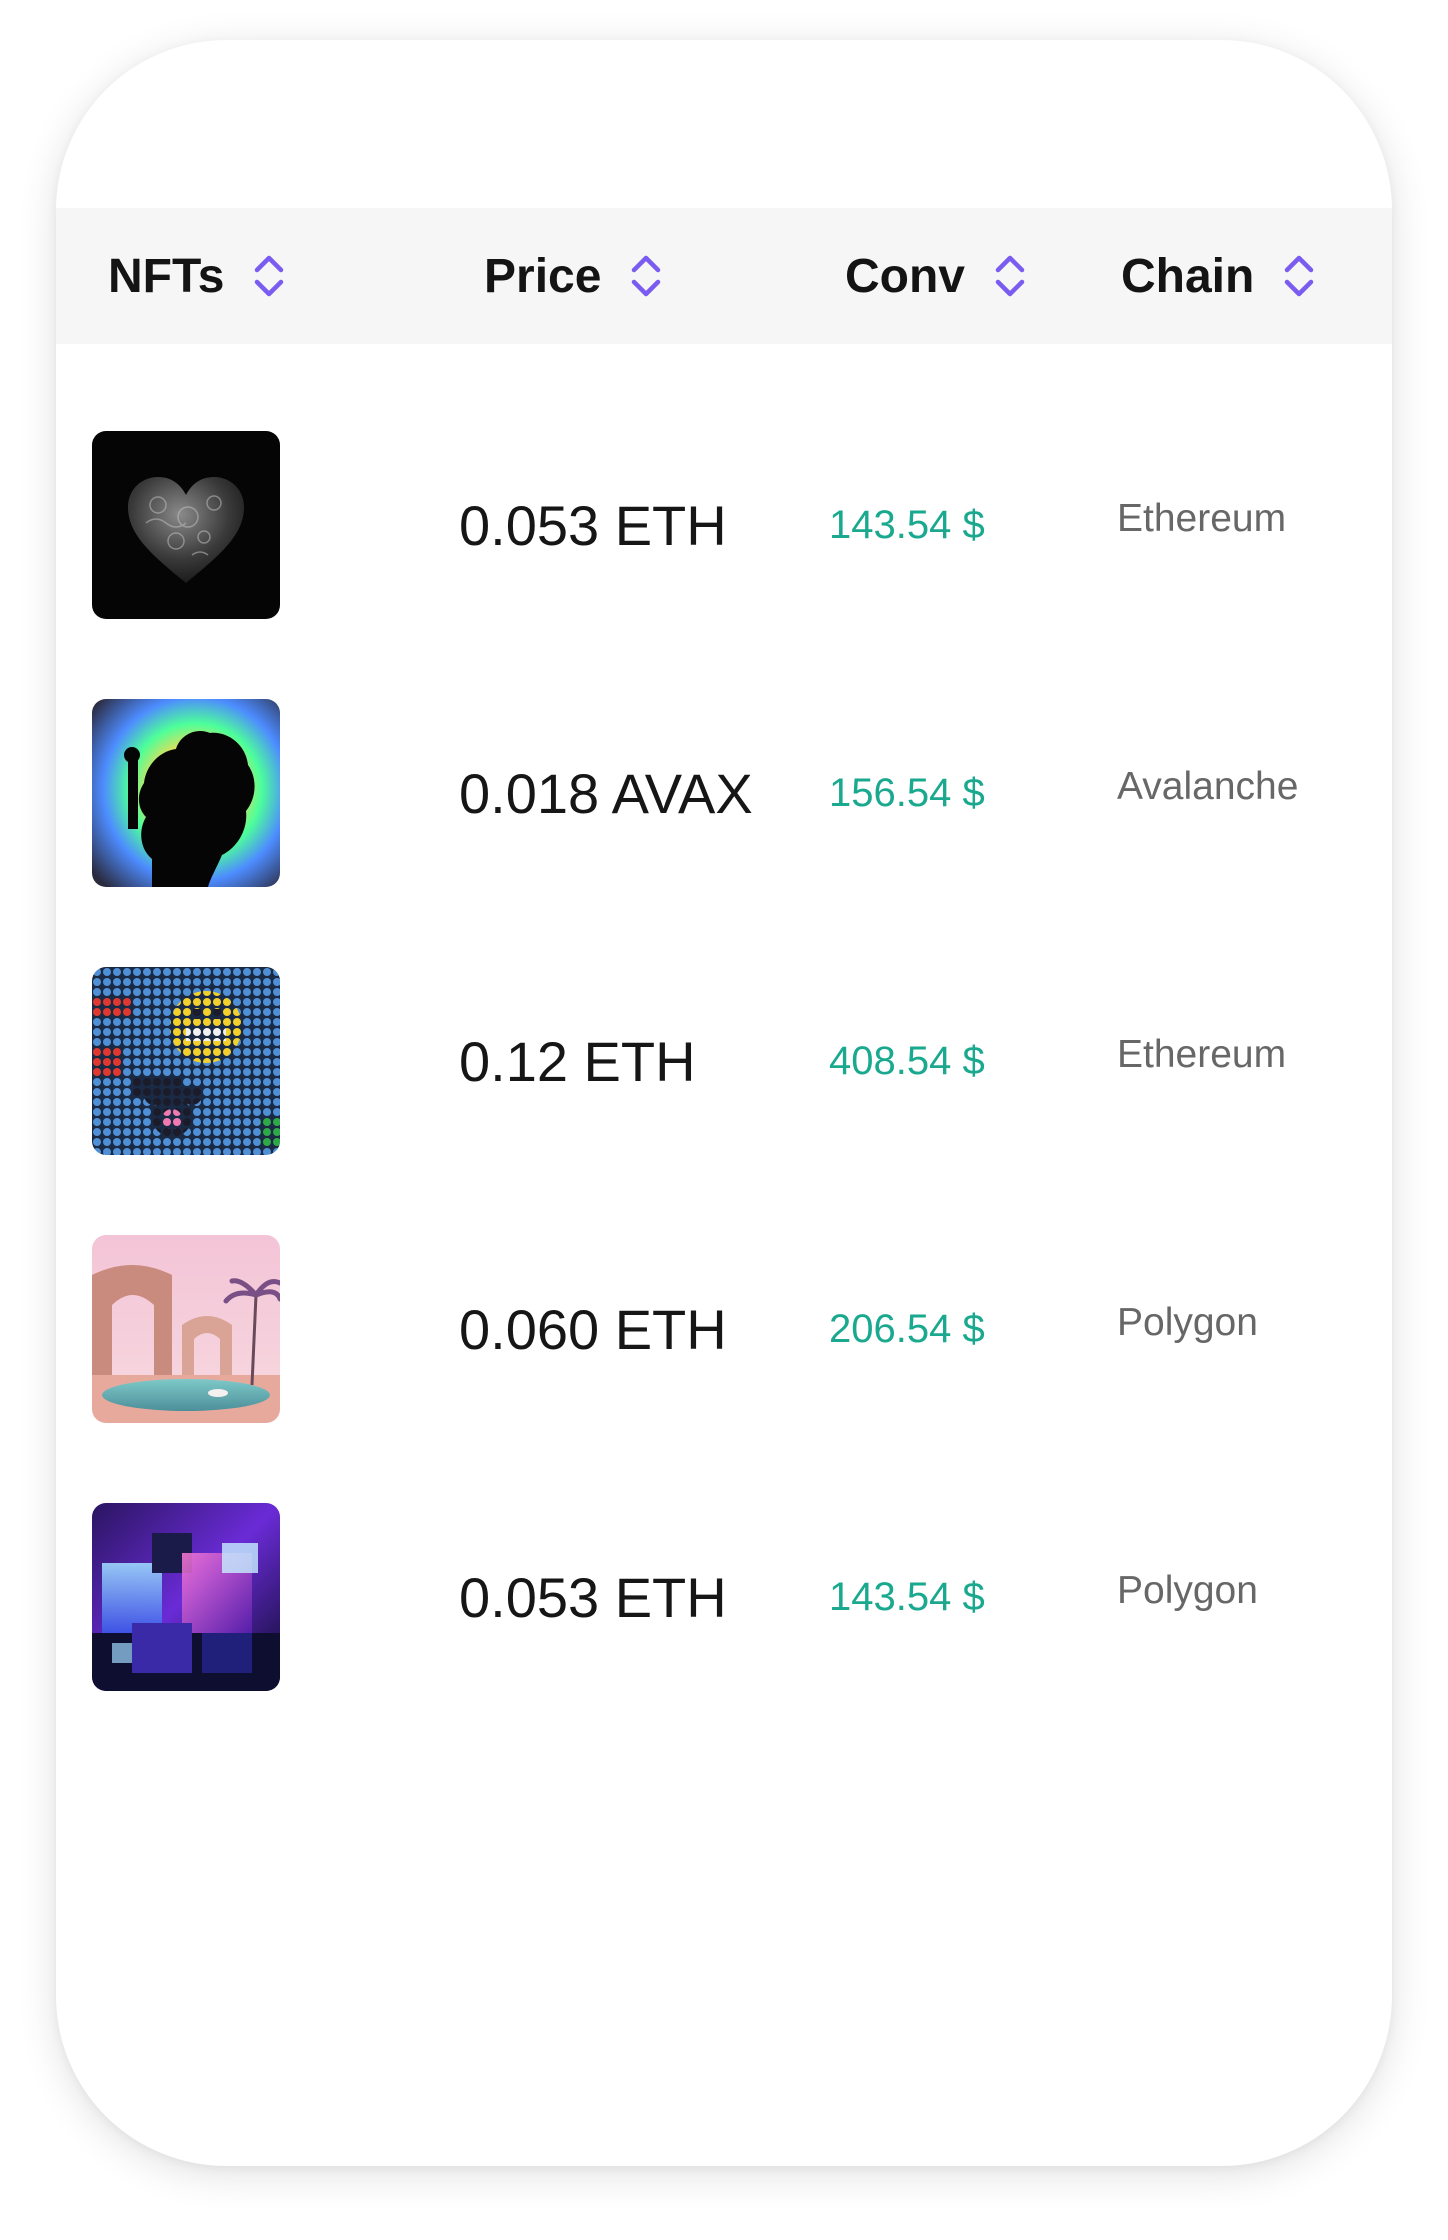 This screenshot has height=2240, width=1448. Describe the element at coordinates (724, 276) in the screenshot. I see `table-header: NFTs Price Conv Chain` at that location.